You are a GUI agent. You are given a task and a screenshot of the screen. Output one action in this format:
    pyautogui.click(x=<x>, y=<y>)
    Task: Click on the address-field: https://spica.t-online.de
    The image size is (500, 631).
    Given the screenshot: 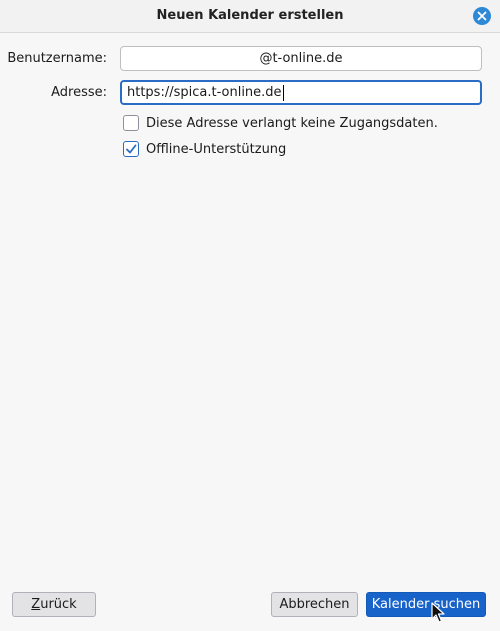 What is the action you would take?
    pyautogui.click(x=301, y=92)
    